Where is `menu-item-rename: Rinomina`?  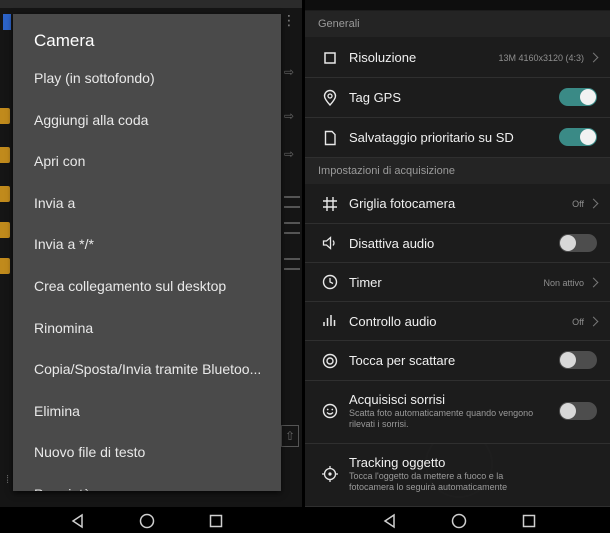 menu-item-rename: Rinomina is located at coordinates (154, 328).